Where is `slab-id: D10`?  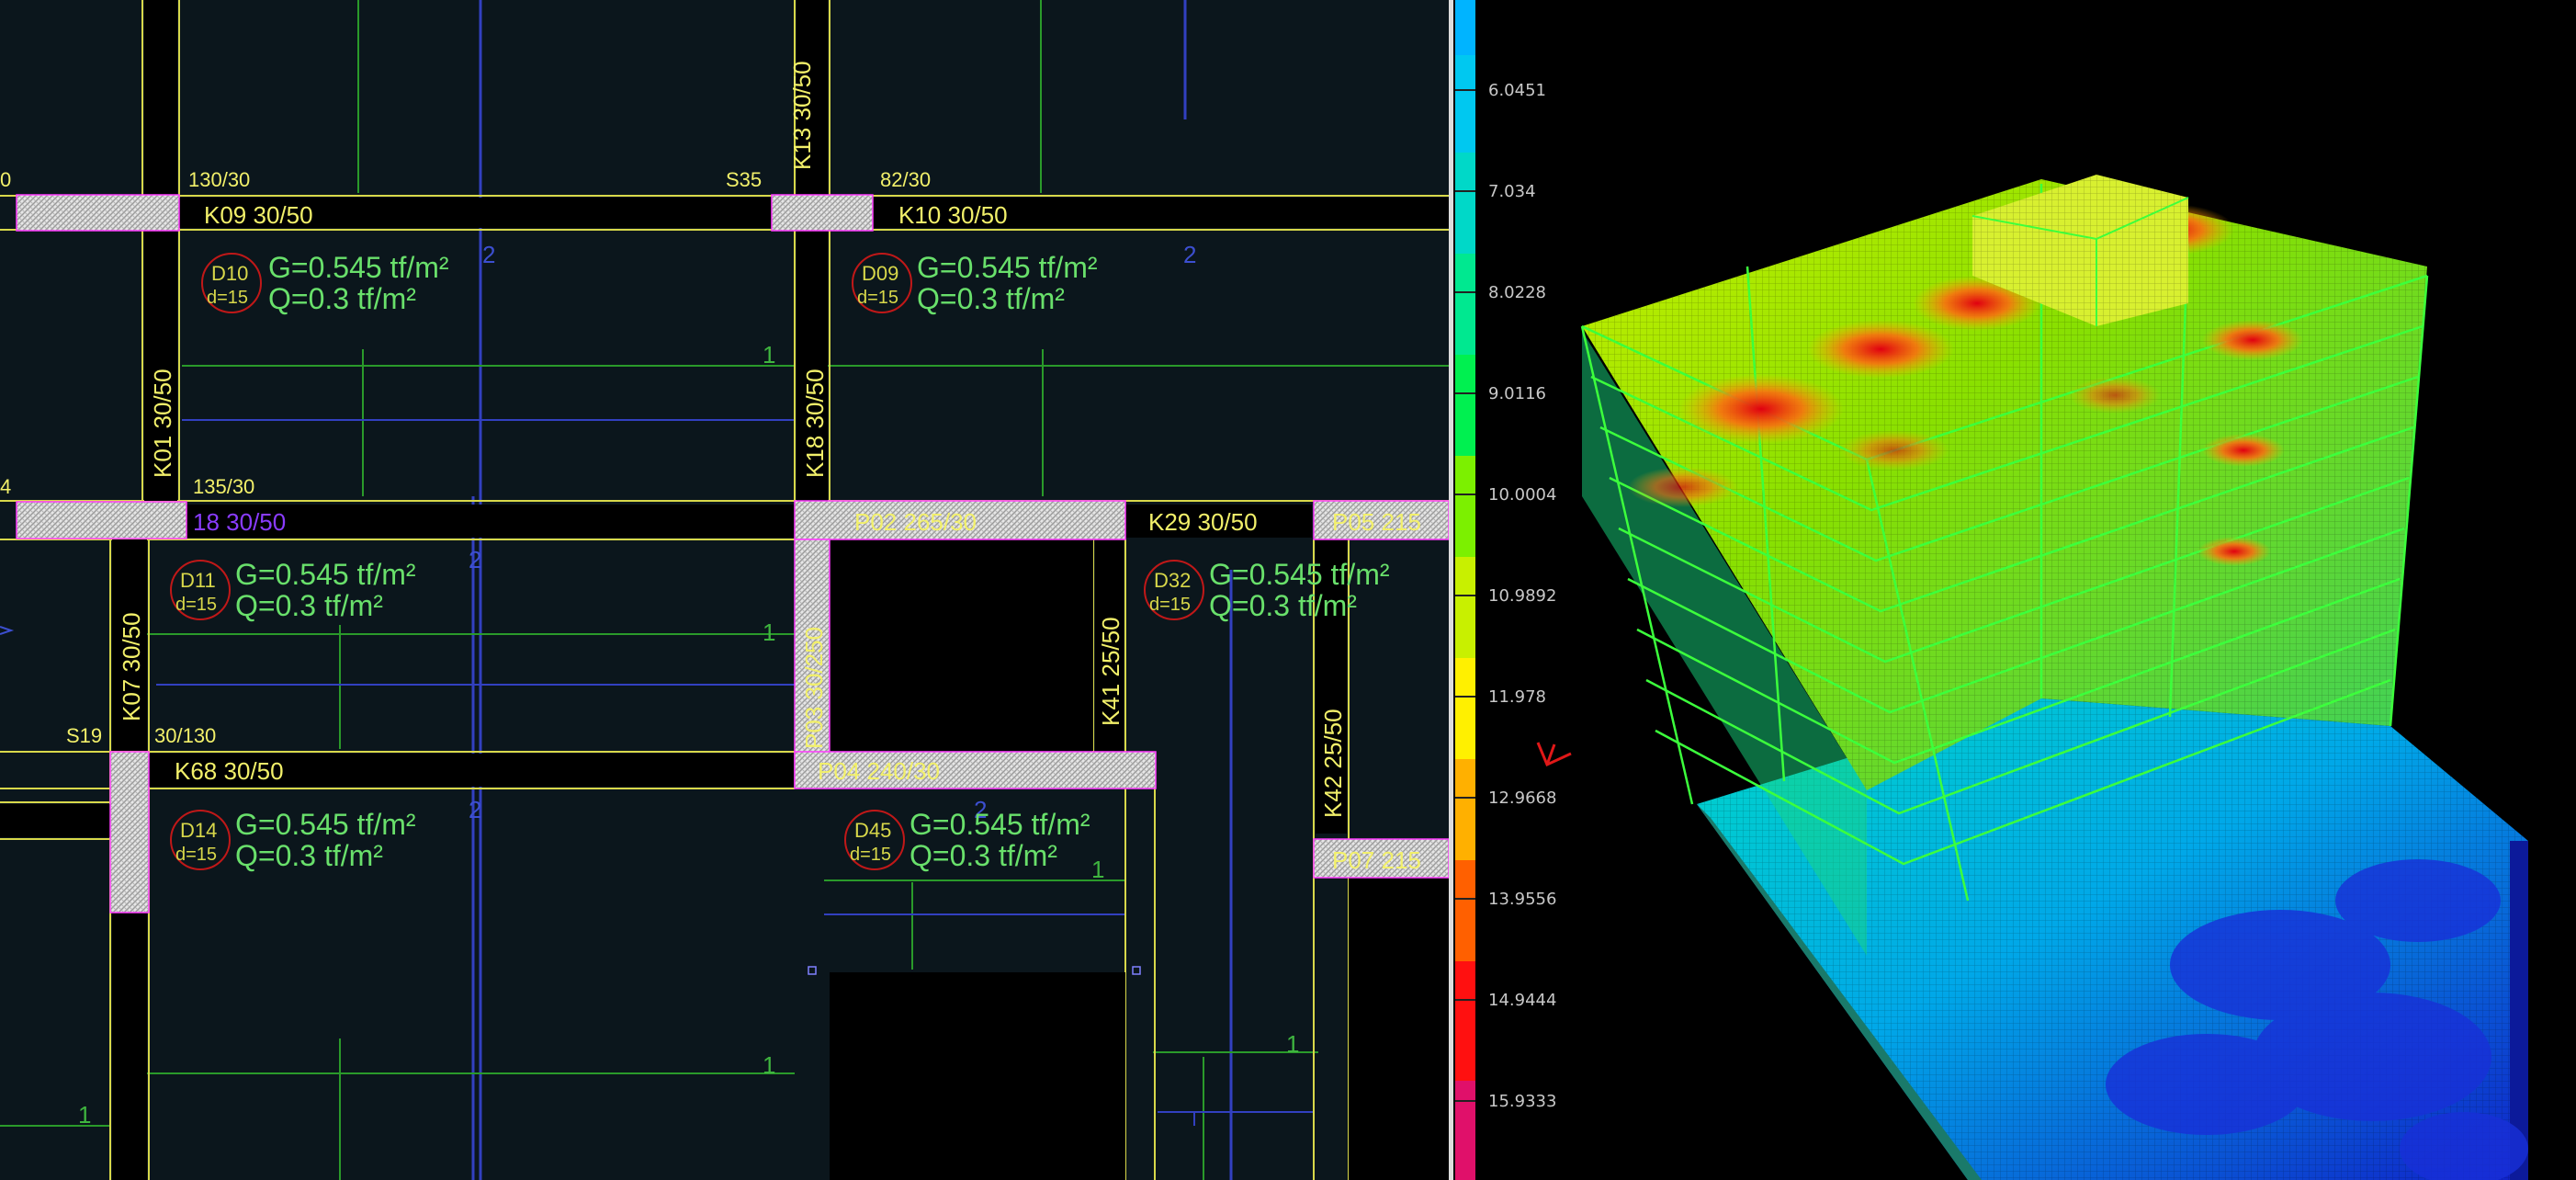 slab-id: D10 is located at coordinates (229, 273).